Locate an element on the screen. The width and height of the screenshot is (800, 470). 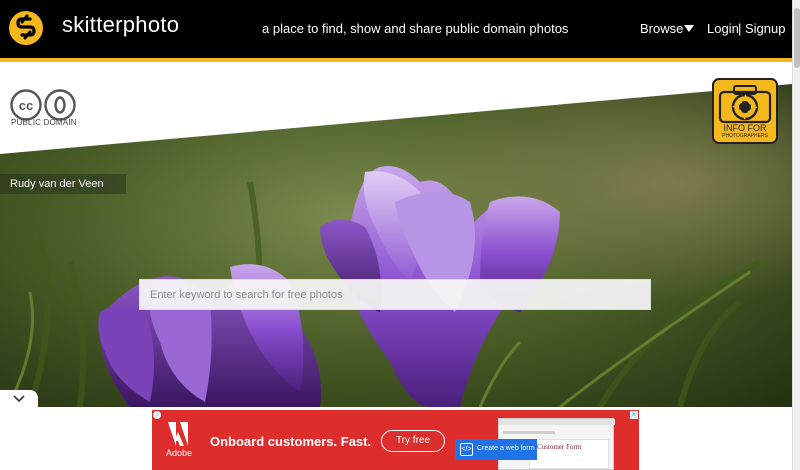
ad-headline: Onboard customers. Fast. is located at coordinates (291, 441).